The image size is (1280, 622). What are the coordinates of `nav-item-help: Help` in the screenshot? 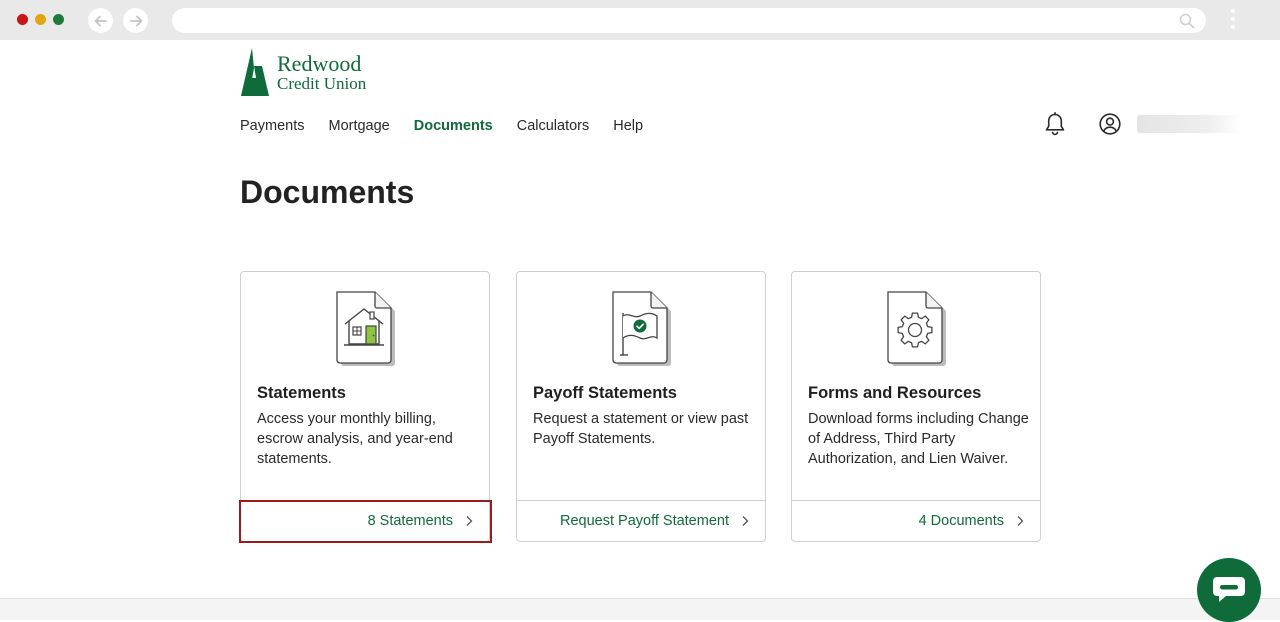 It's located at (628, 126).